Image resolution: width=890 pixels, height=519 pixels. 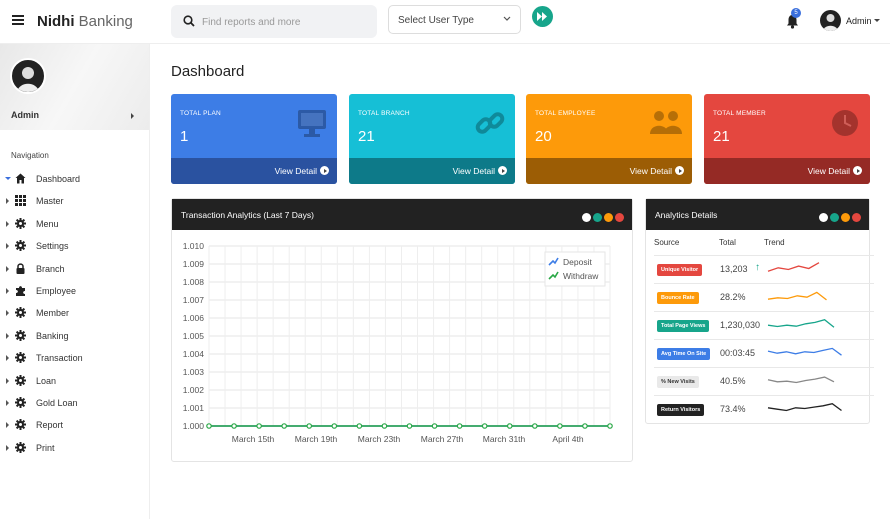 What do you see at coordinates (740, 325) in the screenshot?
I see `total-value: 1,230,030` at bounding box center [740, 325].